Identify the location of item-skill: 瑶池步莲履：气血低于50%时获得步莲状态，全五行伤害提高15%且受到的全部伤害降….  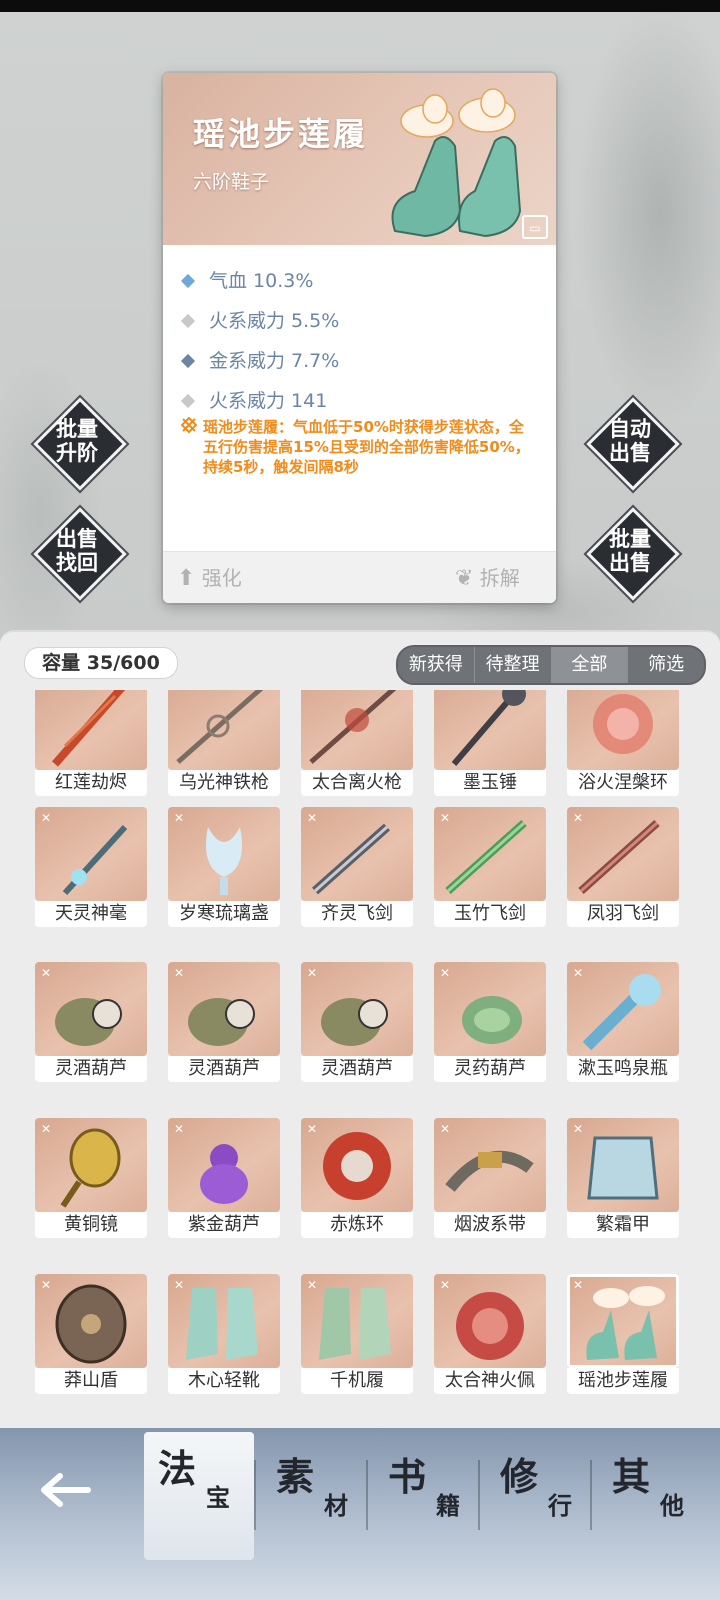
(355, 446).